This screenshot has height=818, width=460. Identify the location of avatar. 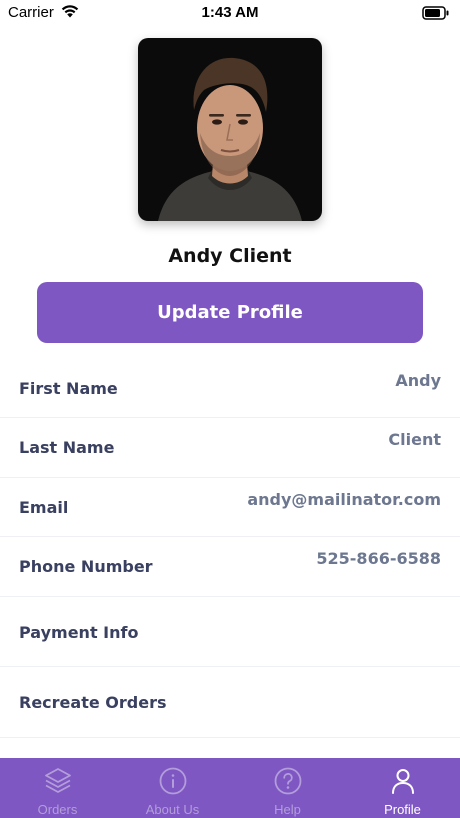
(230, 129).